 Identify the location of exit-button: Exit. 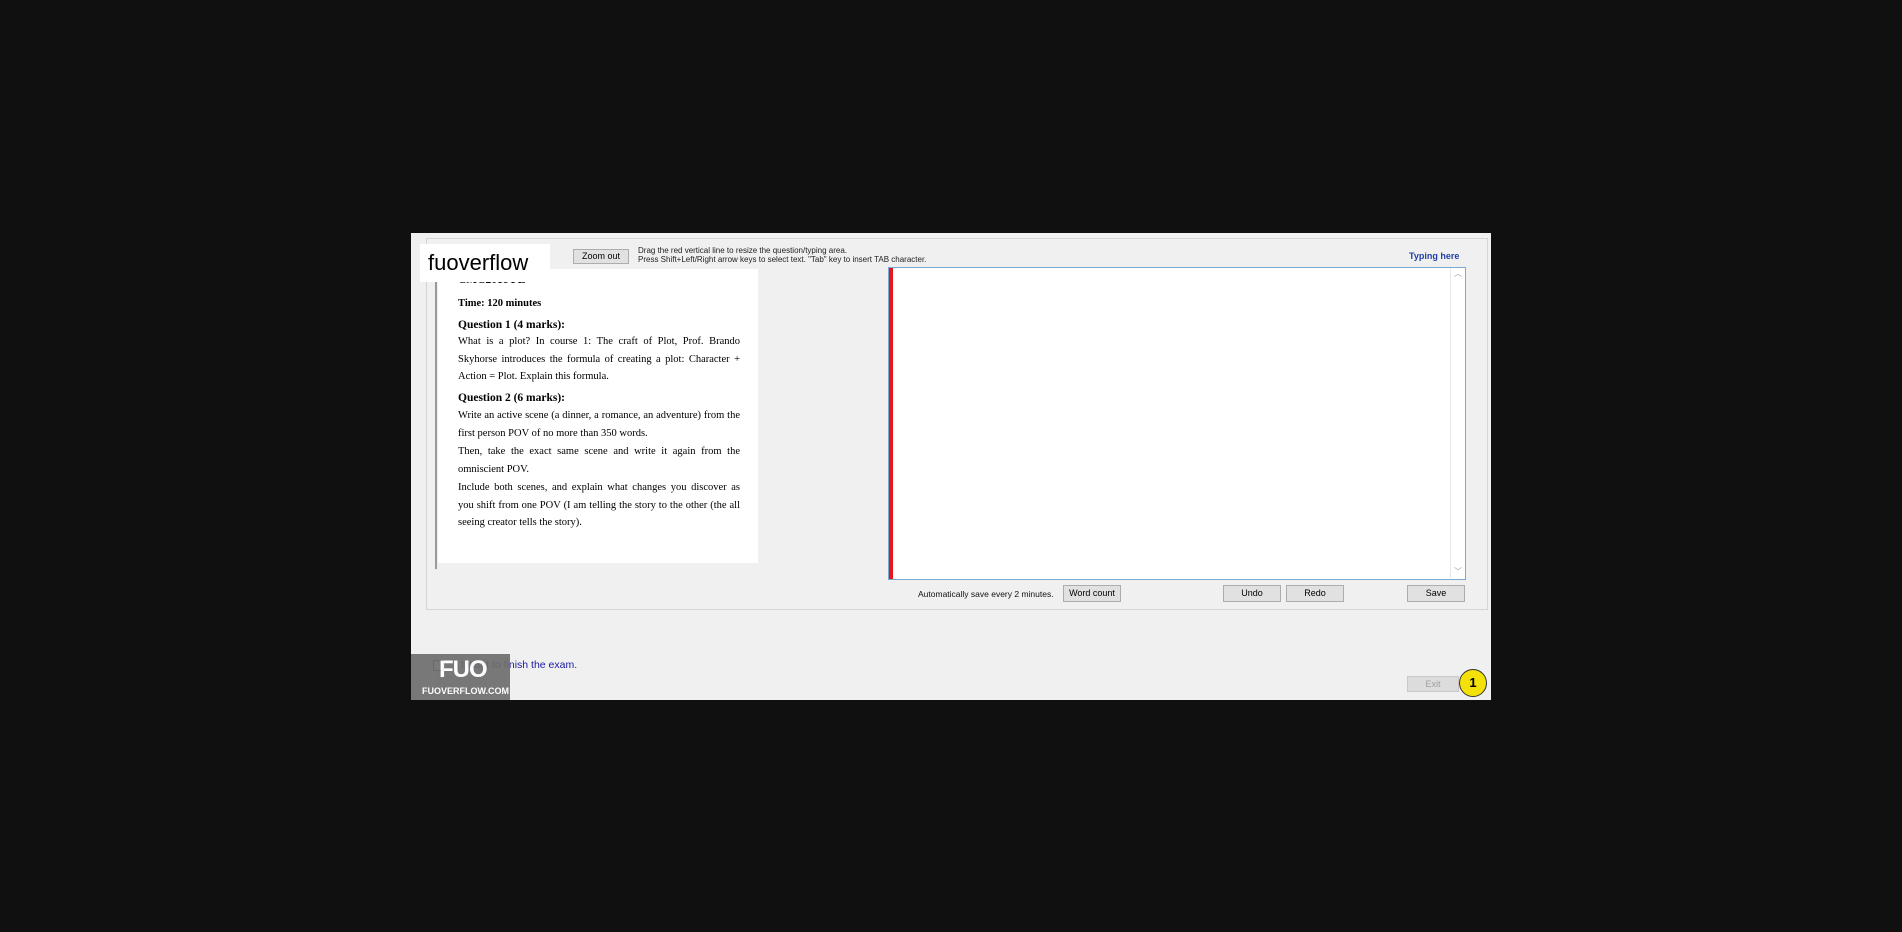
(1433, 684).